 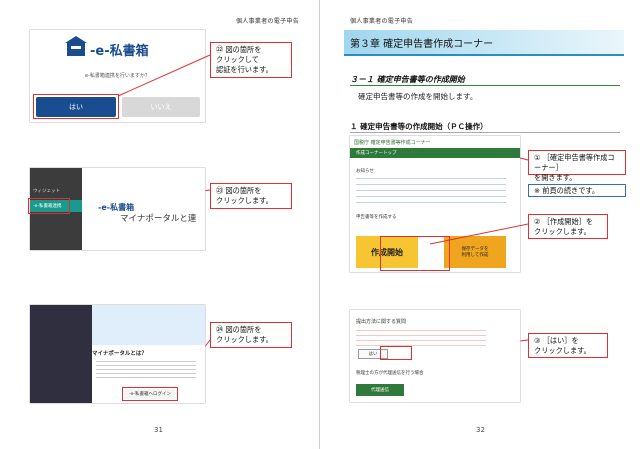 I want to click on callout-step3: ③ ［はい］を クリックします。, so click(x=568, y=345).